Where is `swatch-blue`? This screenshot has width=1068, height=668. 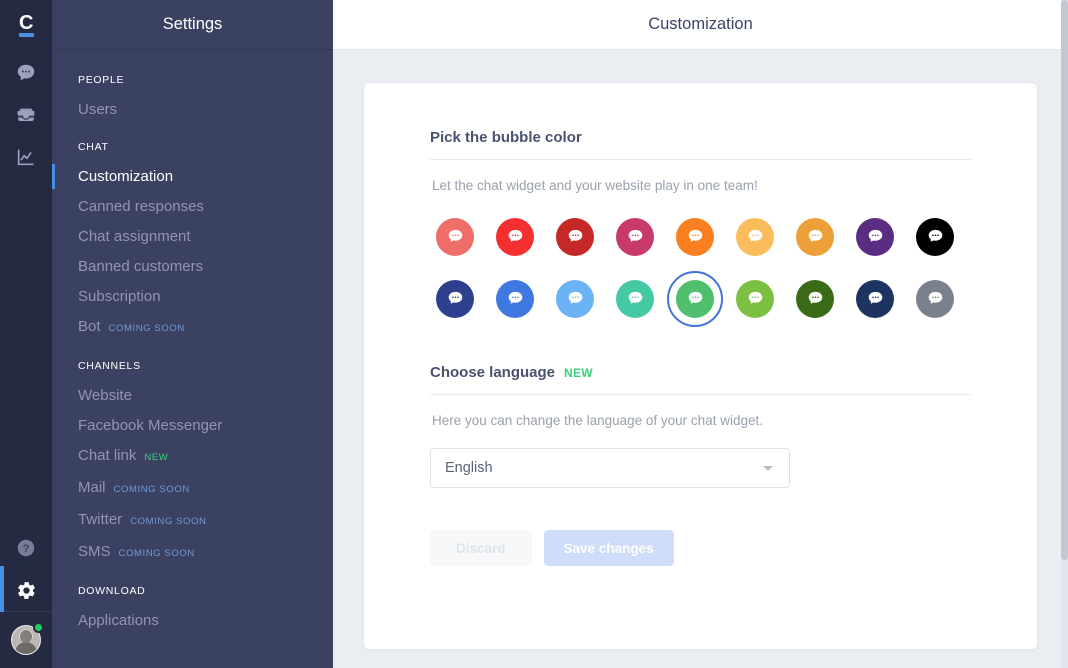
swatch-blue is located at coordinates (515, 298).